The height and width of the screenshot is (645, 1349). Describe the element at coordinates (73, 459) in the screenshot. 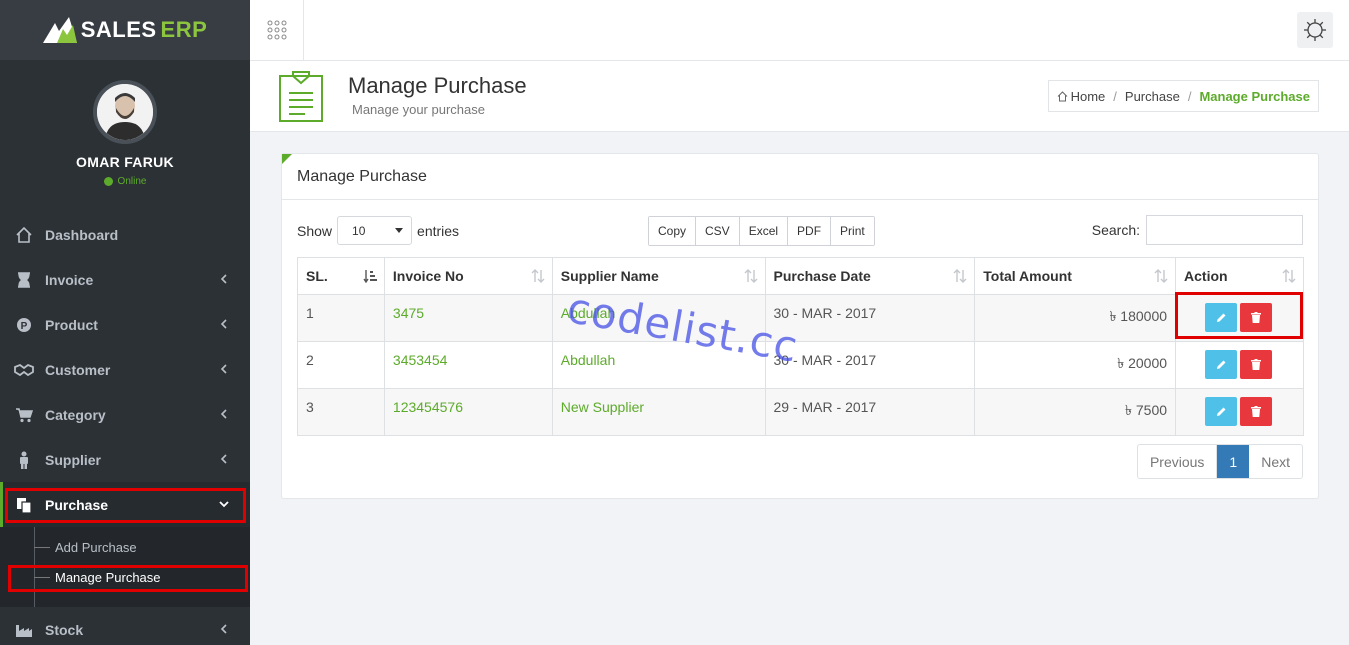

I see `sidebar-item-label: Supplier` at that location.